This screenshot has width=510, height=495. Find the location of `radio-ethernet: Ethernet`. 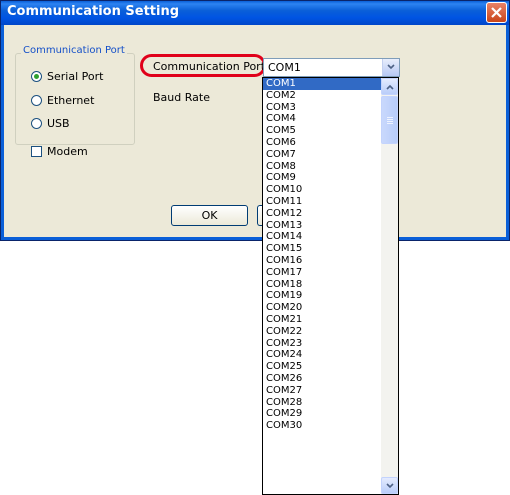

radio-ethernet: Ethernet is located at coordinates (62, 100).